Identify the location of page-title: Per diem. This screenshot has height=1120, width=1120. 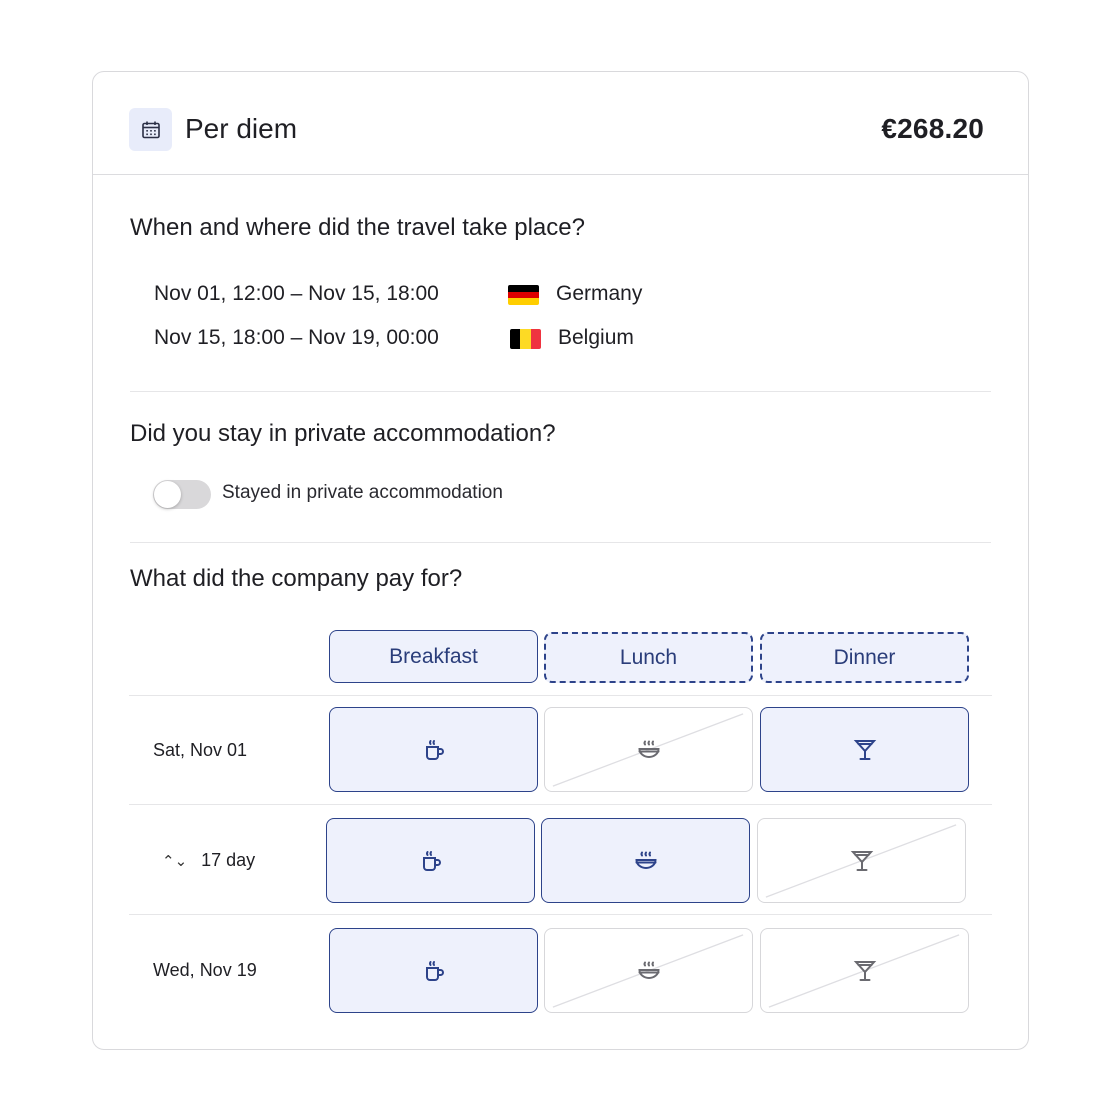
(241, 128).